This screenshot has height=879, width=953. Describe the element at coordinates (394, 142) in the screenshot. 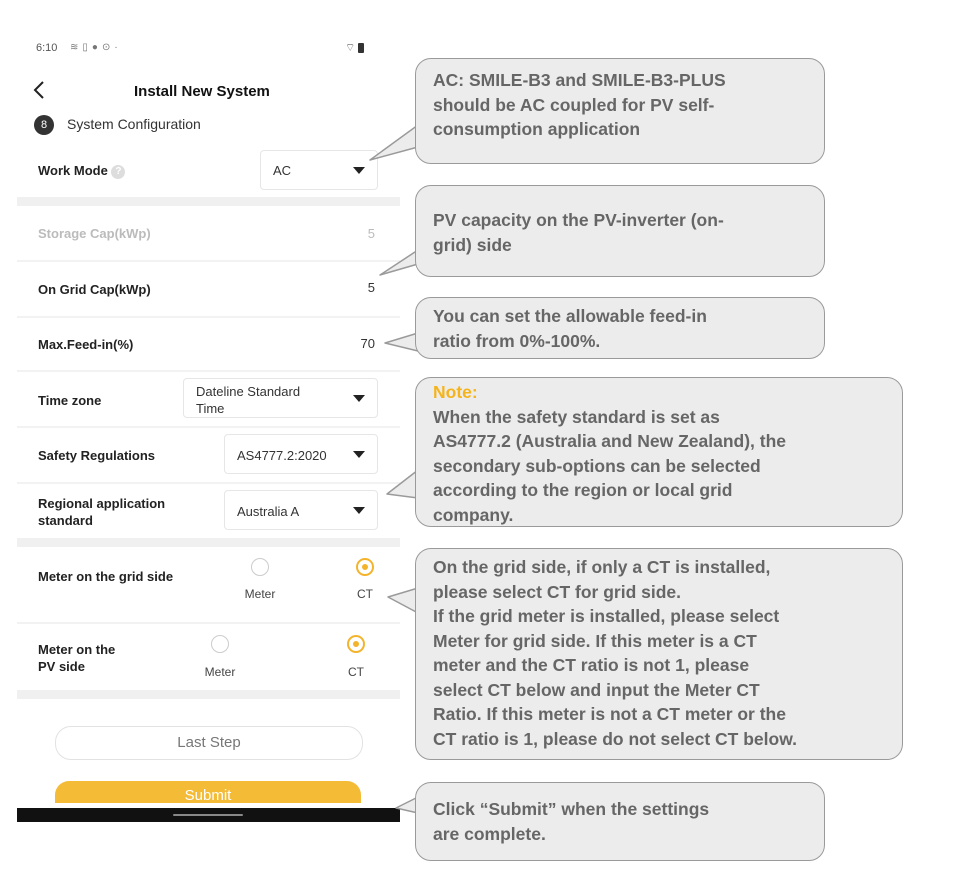

I see `pointer-ac` at that location.